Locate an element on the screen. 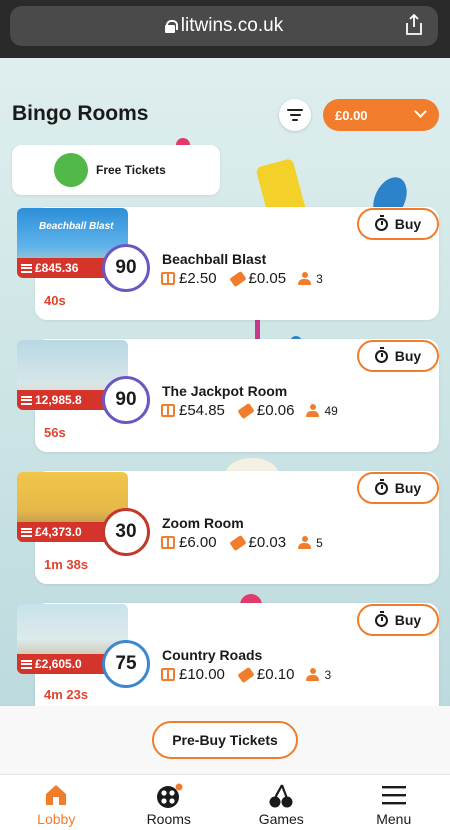  room-timer: 4m 23s is located at coordinates (66, 694).